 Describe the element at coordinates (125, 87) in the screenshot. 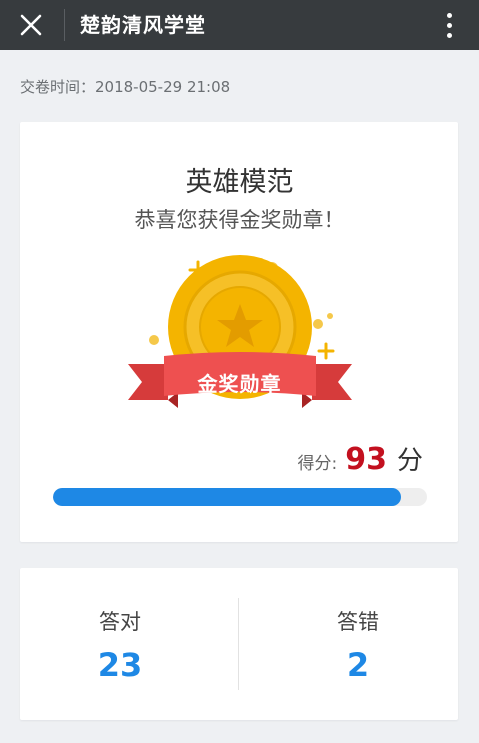

I see `submission-time: 交卷时间：2018-05-29 21:08` at that location.